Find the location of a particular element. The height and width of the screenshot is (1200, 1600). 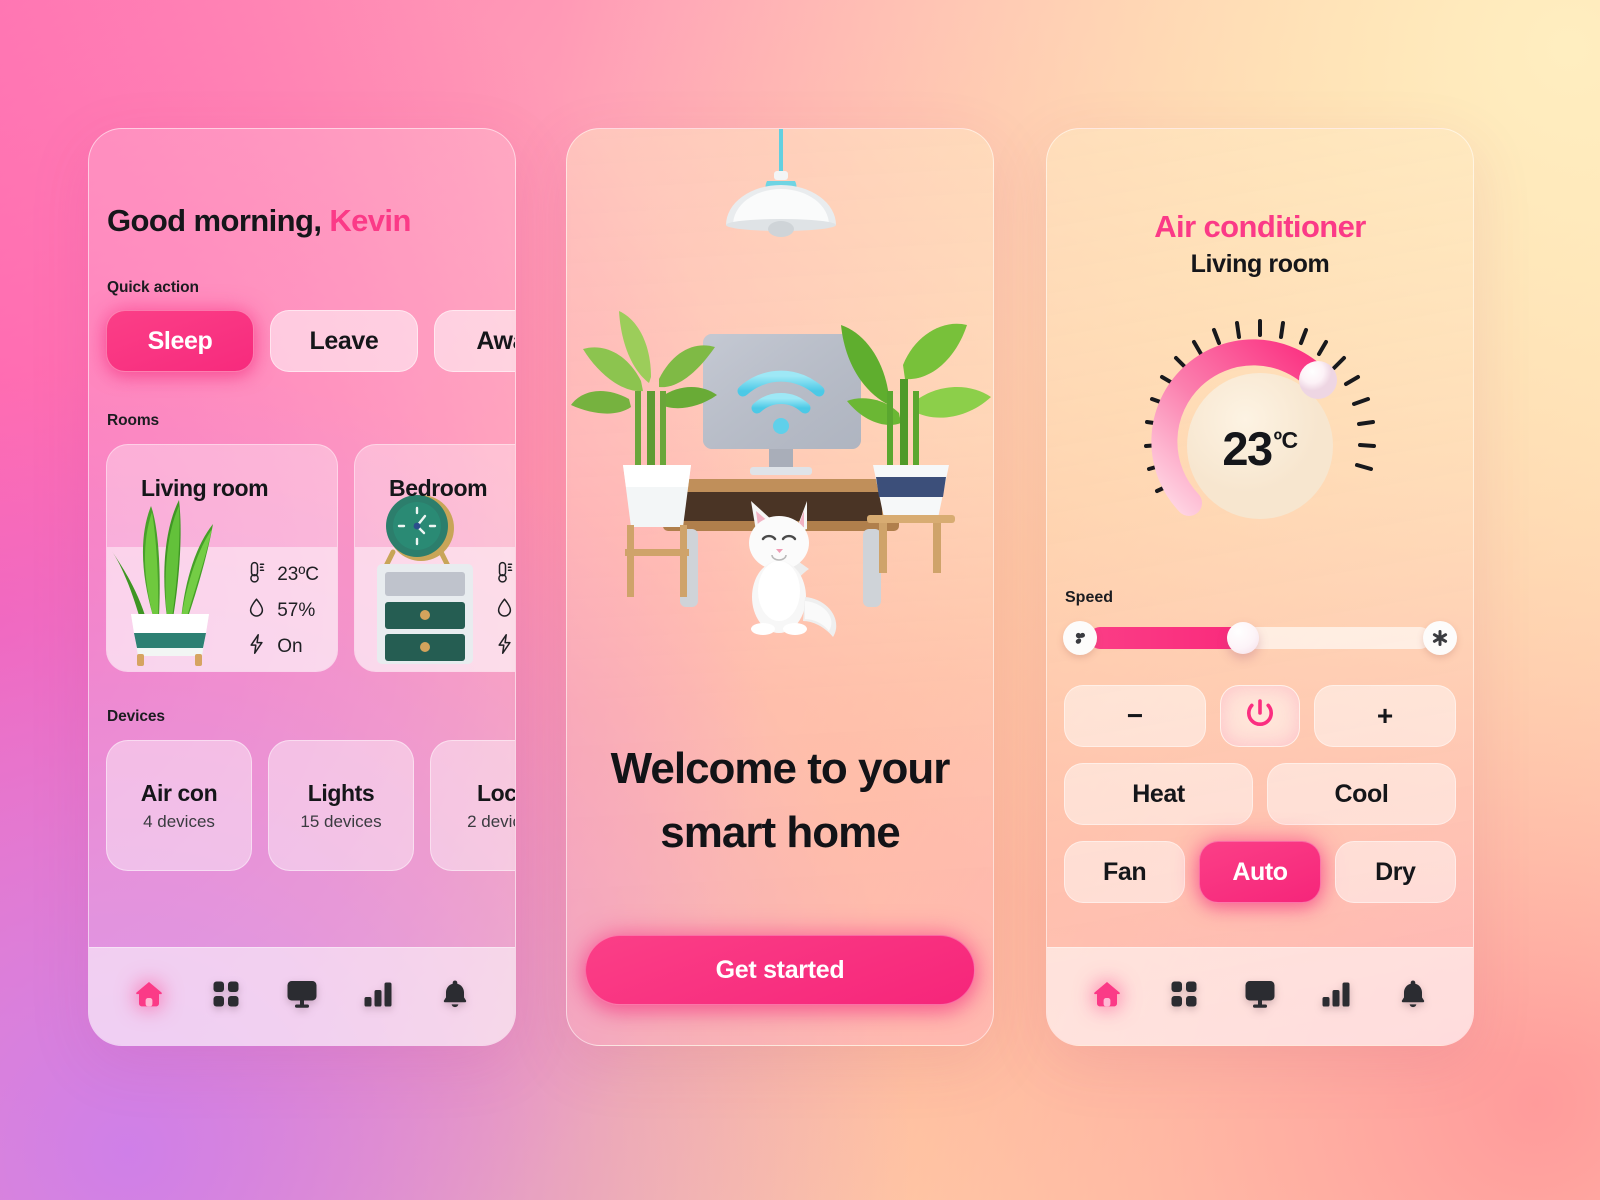

room-name: Bedroom is located at coordinates (438, 488).